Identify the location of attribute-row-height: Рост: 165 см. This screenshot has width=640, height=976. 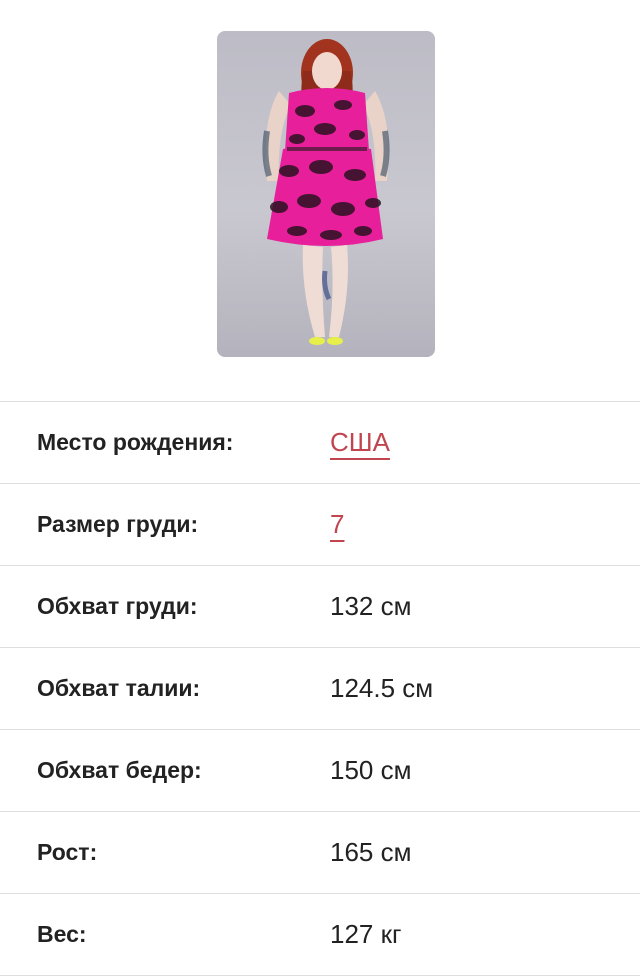
(320, 853).